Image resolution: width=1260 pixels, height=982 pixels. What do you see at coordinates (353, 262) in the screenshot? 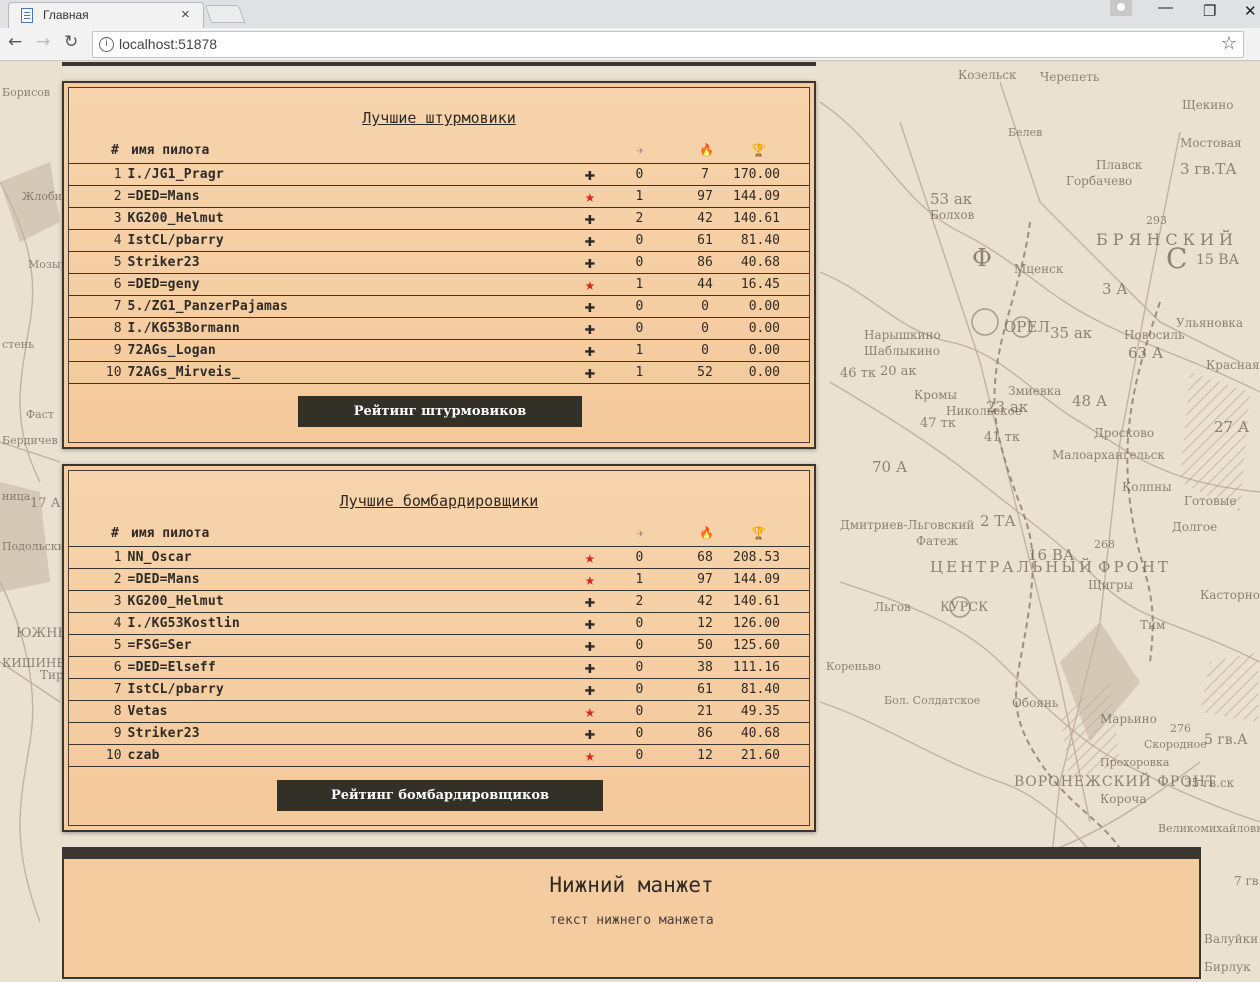
I see `pilot-name-cell: Striker23` at bounding box center [353, 262].